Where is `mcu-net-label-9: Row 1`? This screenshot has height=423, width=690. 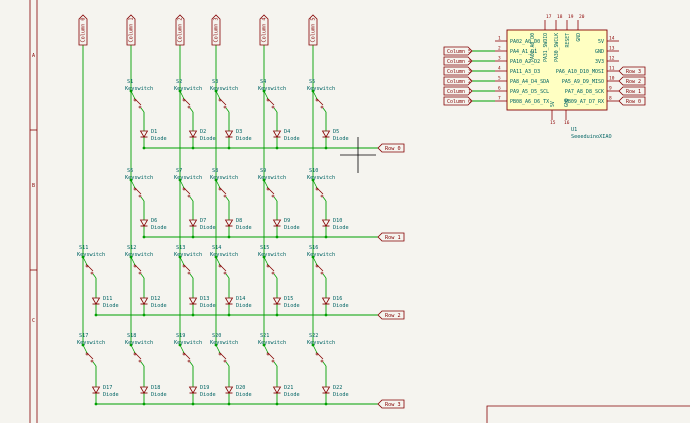 mcu-net-label-9: Row 1 is located at coordinates (632, 91).